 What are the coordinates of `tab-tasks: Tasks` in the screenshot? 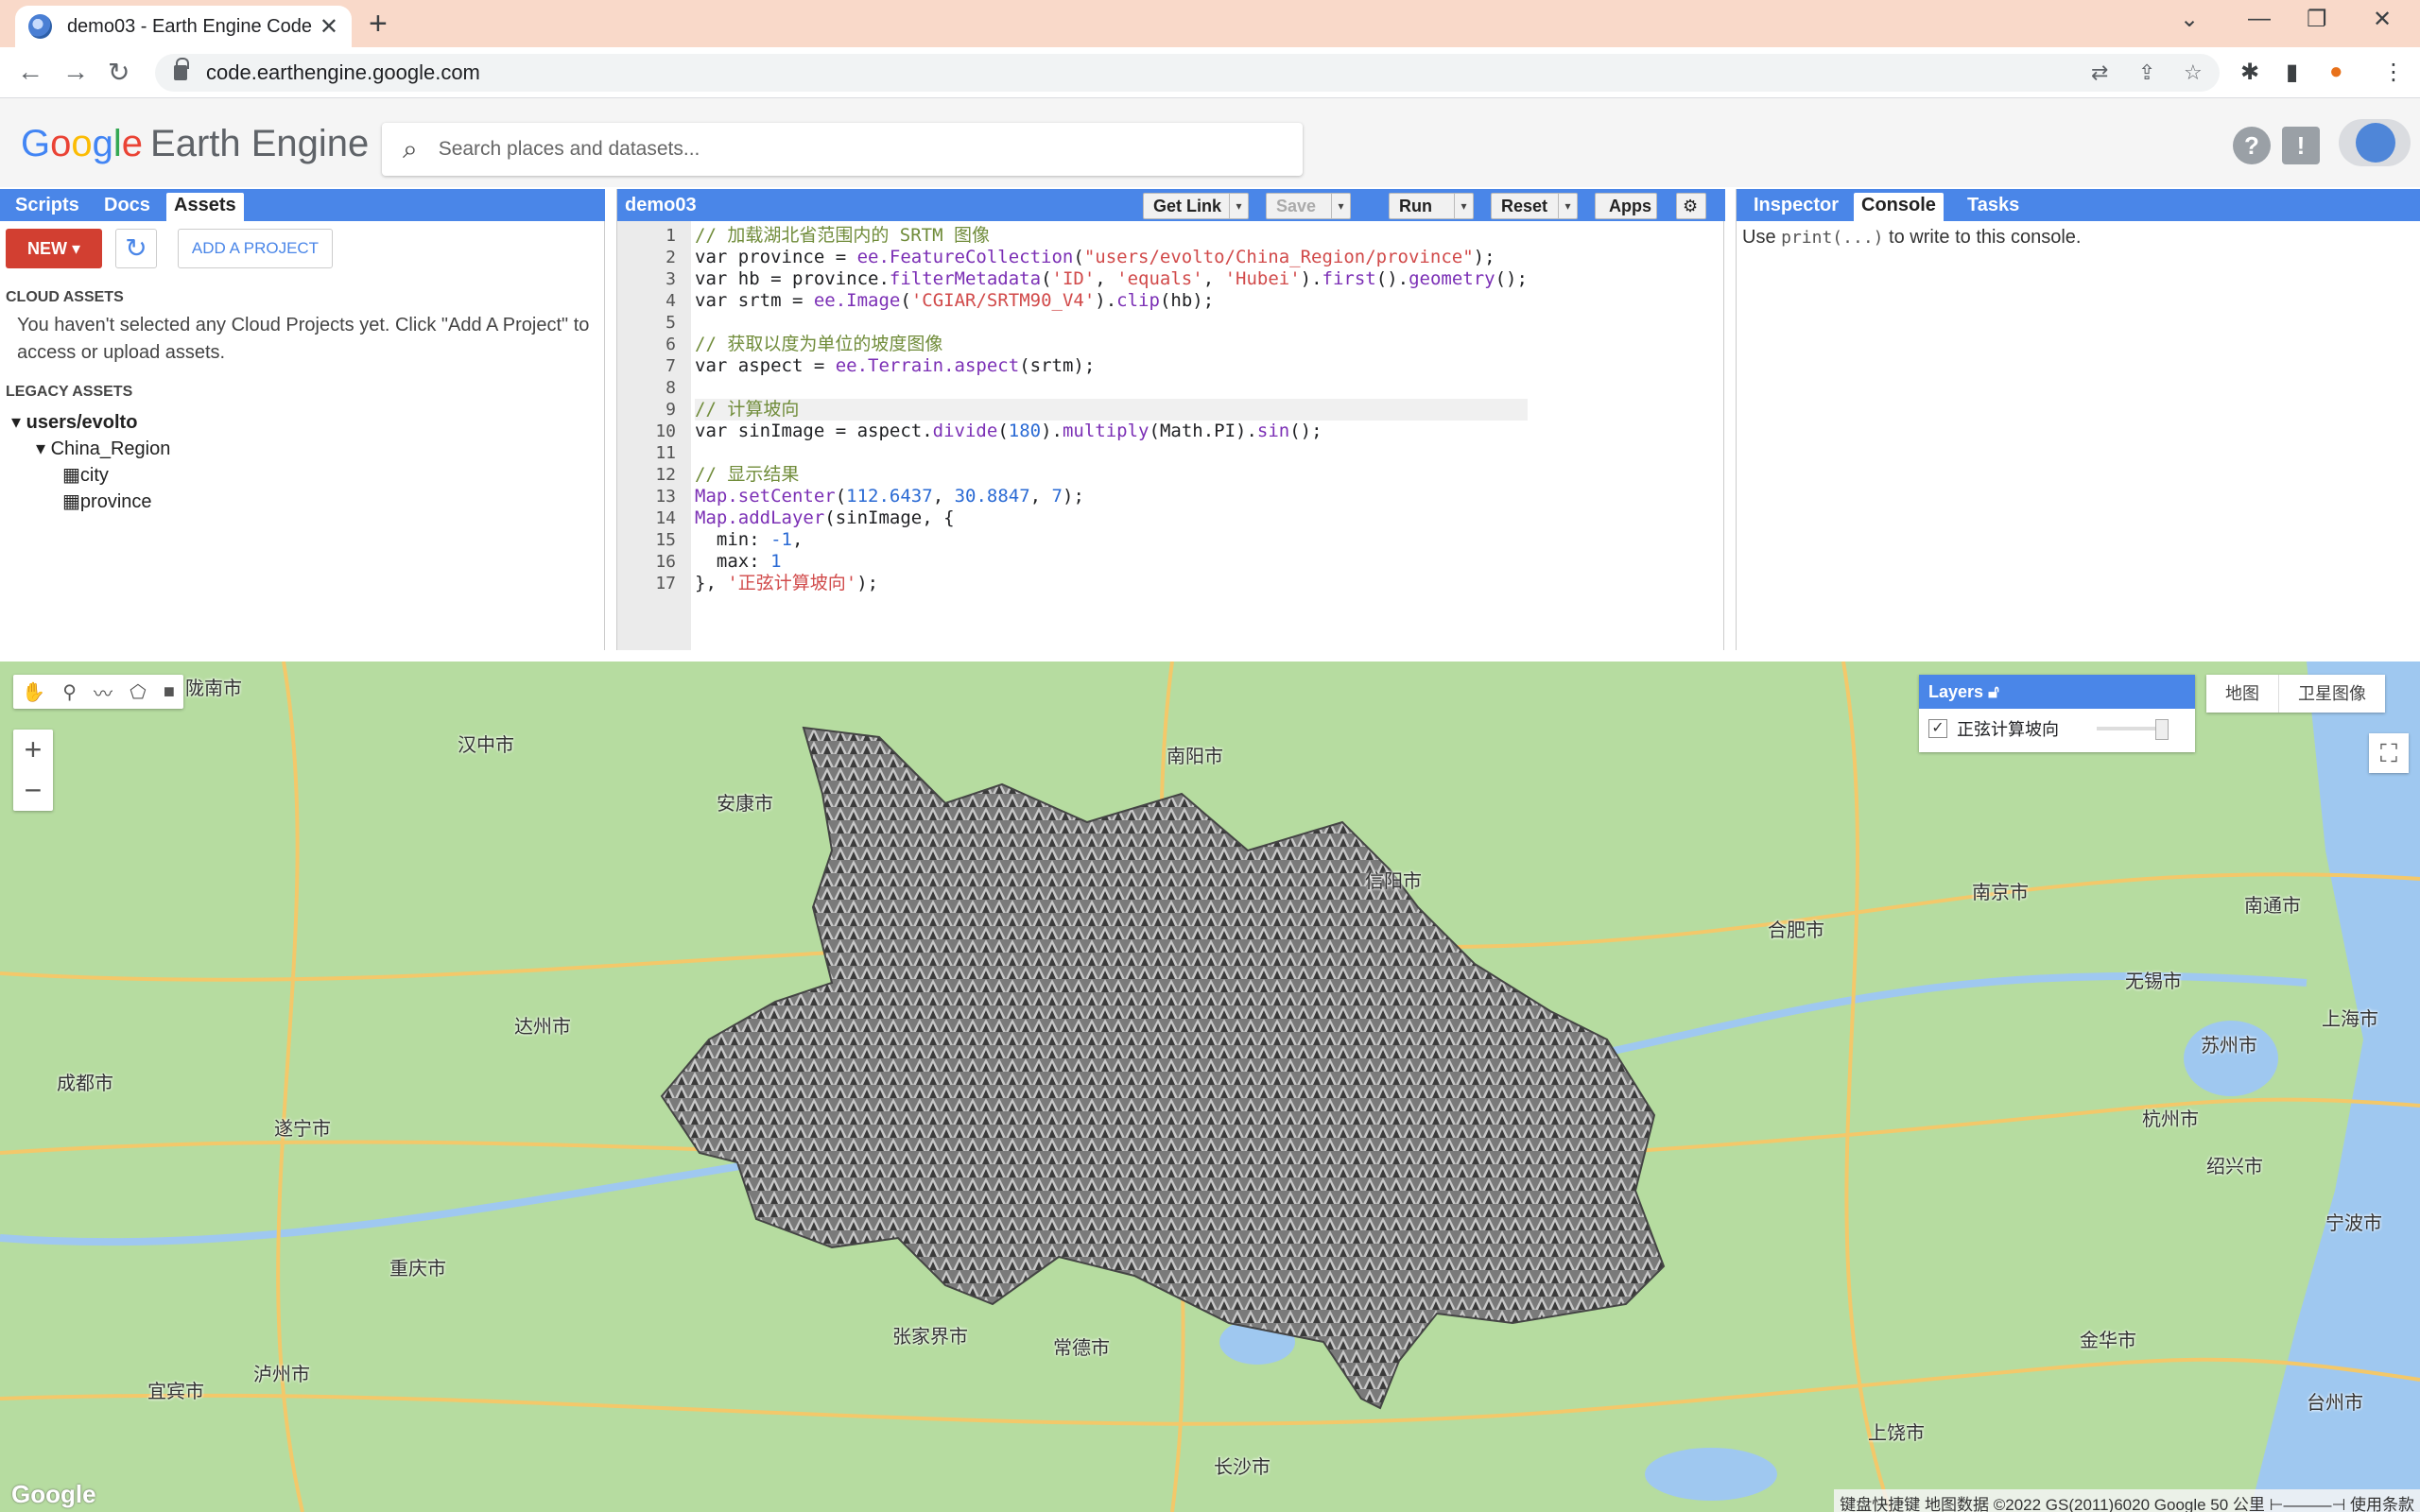 It's located at (1993, 205).